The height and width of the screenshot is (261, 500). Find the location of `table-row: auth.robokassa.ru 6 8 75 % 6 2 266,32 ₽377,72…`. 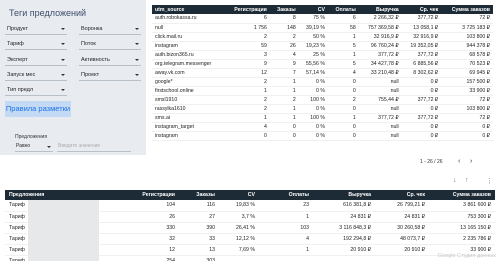

table-row: auth.robokassa.ru 6 8 75 % 6 2 266,32 ₽377,72… is located at coordinates (322, 19).